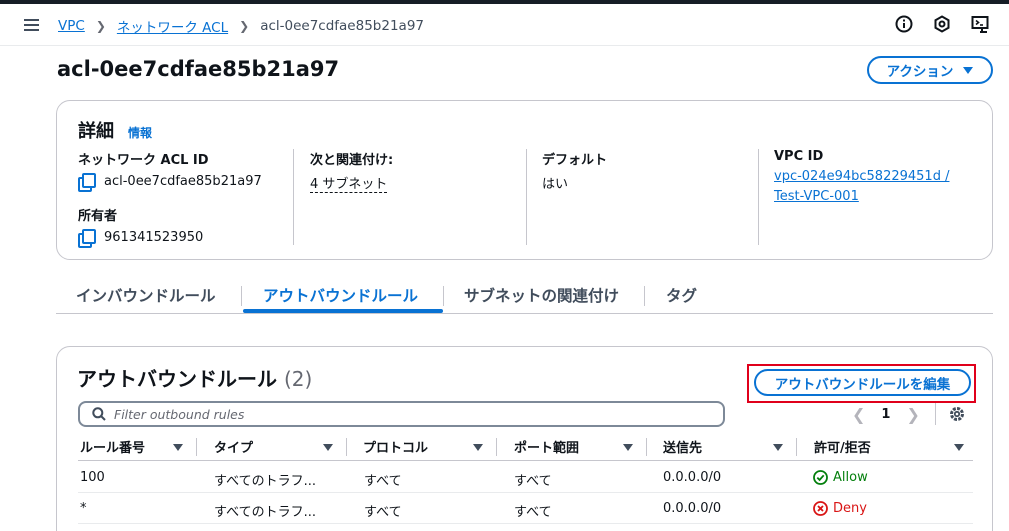 The image size is (1009, 531). I want to click on column-port-range: ポート範囲, so click(546, 446).